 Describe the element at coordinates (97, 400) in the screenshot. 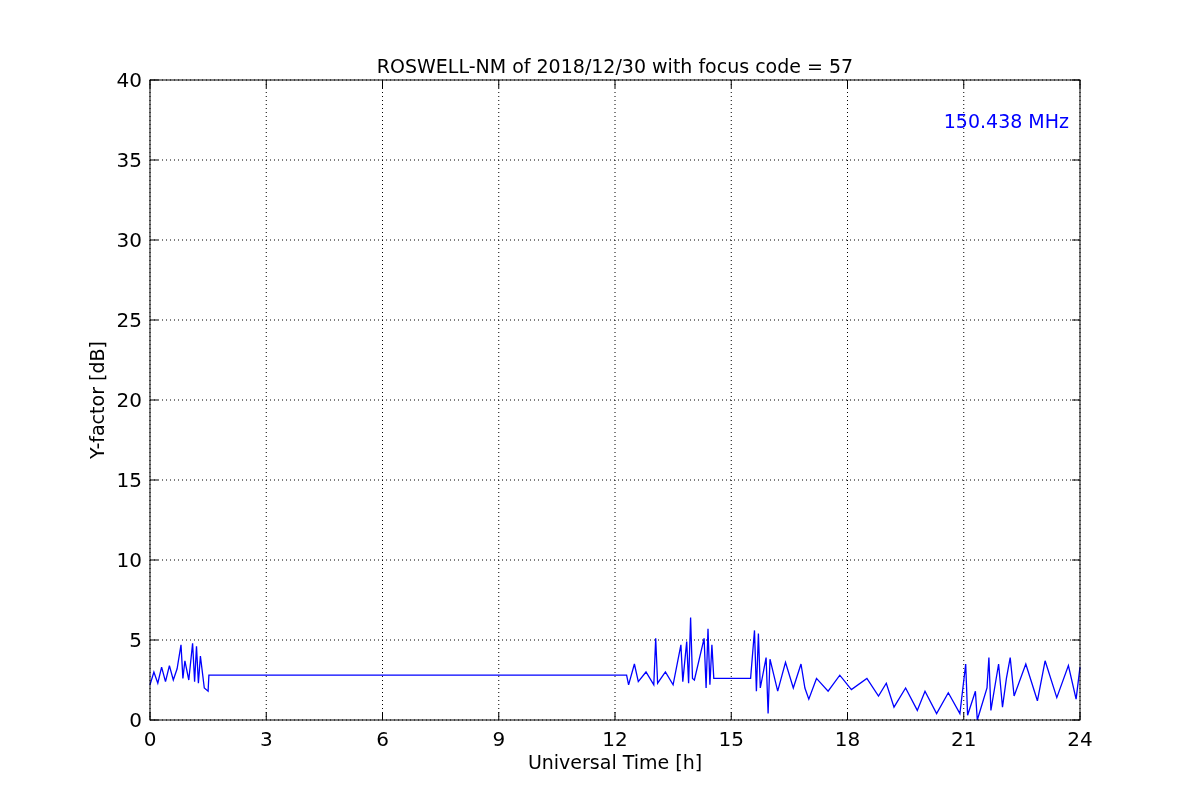

I see `y-axis-label: Y-factor [dB]` at that location.